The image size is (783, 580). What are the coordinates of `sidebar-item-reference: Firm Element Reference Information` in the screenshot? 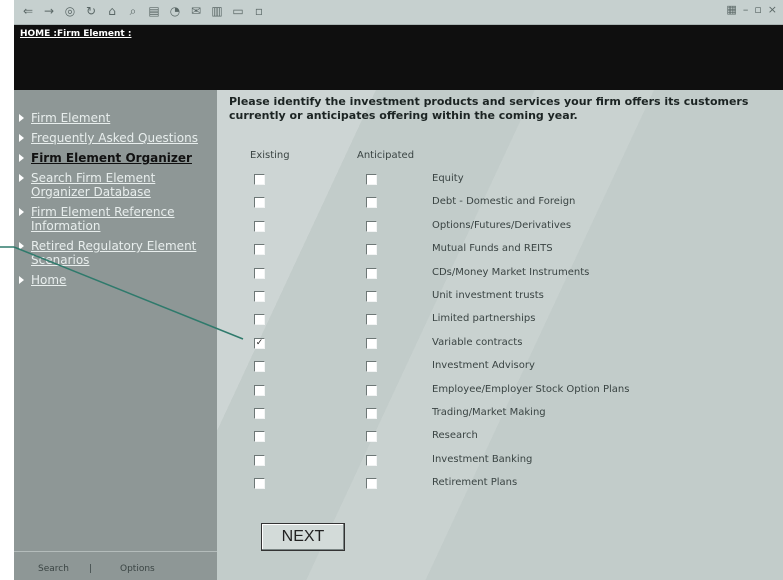 It's located at (115, 219).